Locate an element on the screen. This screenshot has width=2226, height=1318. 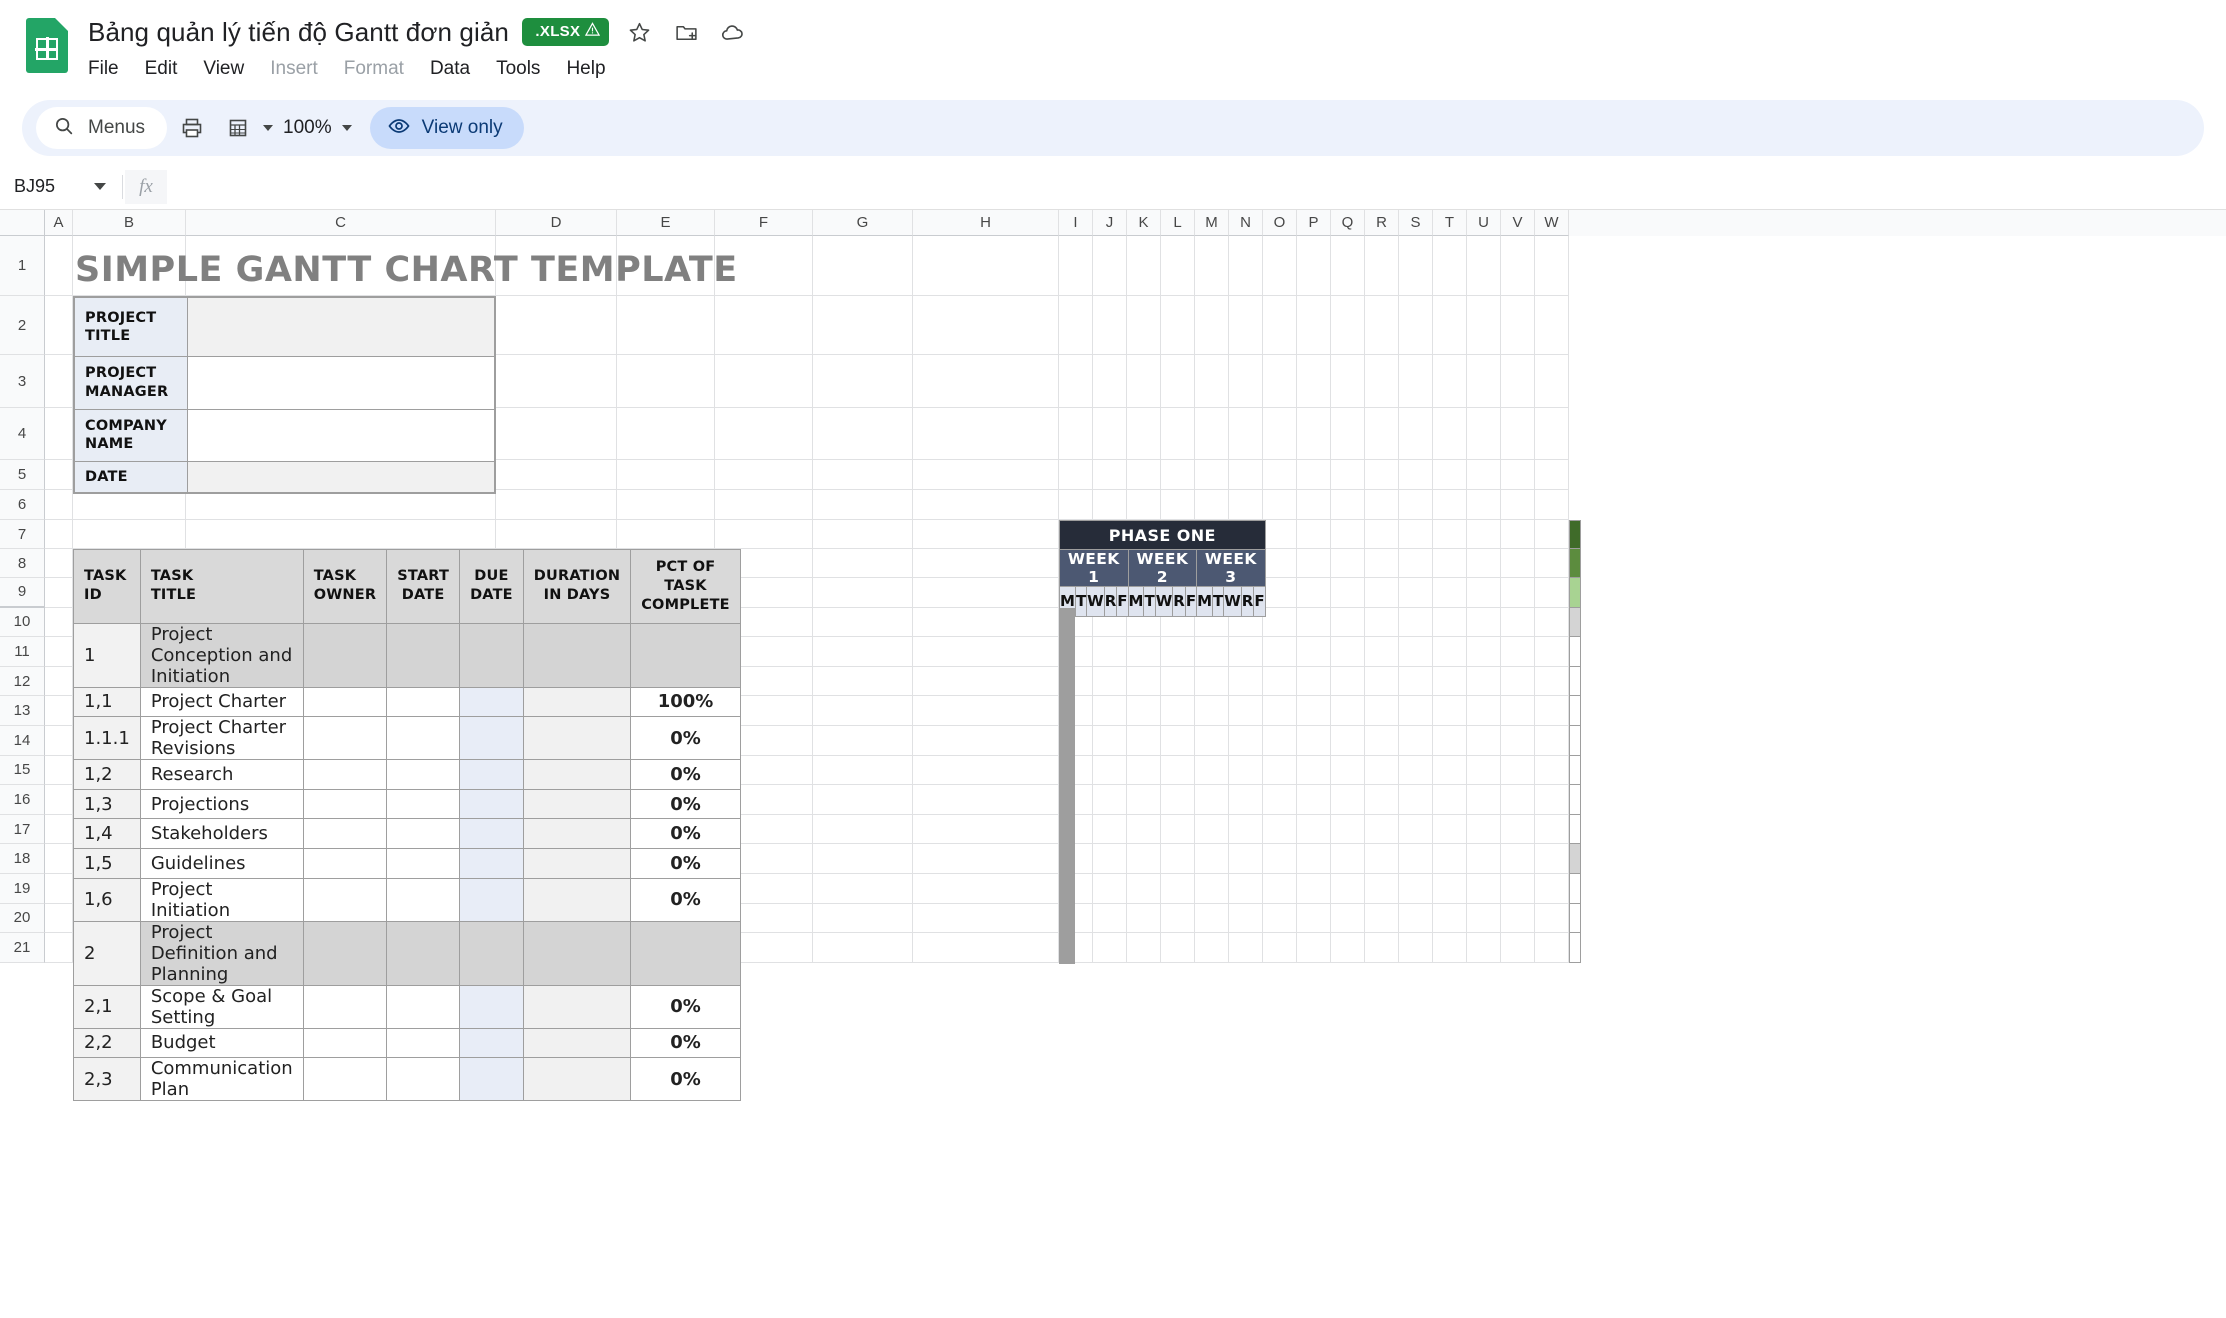
cell-U18 is located at coordinates (1484, 859).